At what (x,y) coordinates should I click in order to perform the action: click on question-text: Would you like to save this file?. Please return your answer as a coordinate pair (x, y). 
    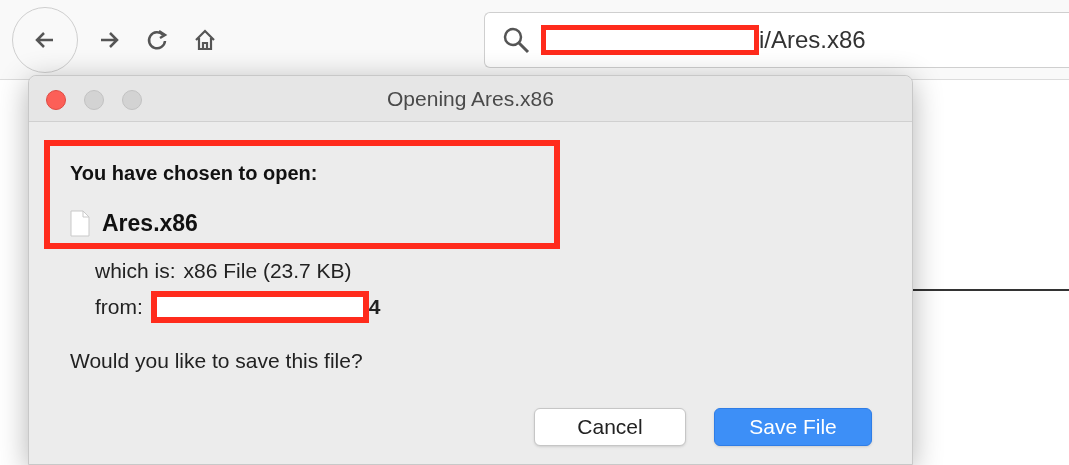
    Looking at the image, I should click on (216, 360).